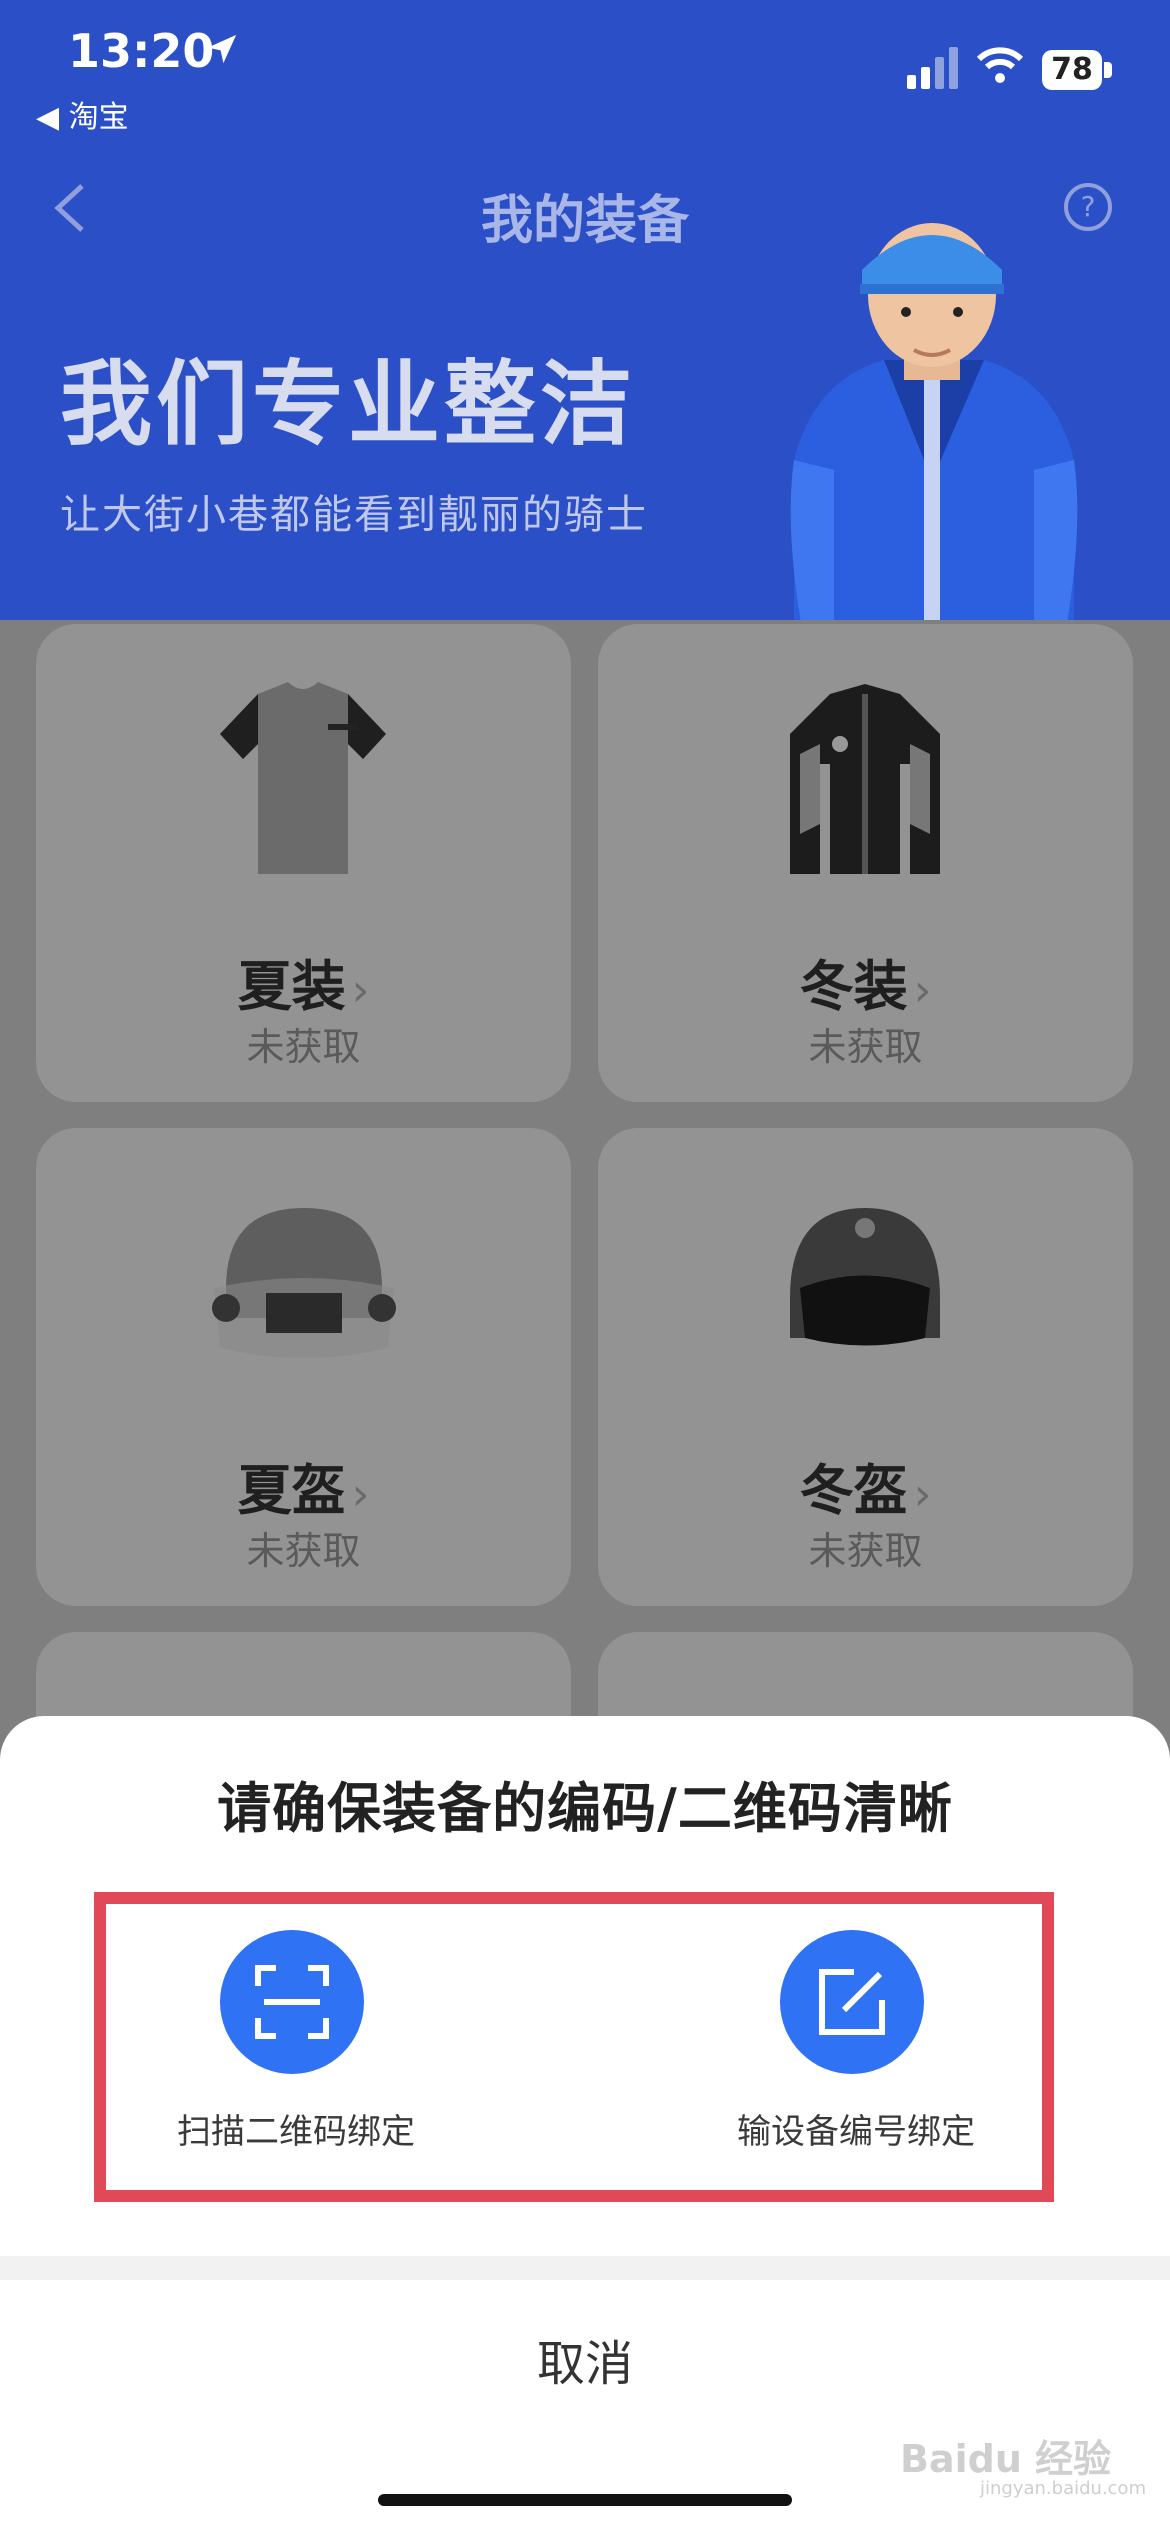  Describe the element at coordinates (865, 1367) in the screenshot. I see `equipment-card-winter-helmet: 冬盔 › 未获取` at that location.